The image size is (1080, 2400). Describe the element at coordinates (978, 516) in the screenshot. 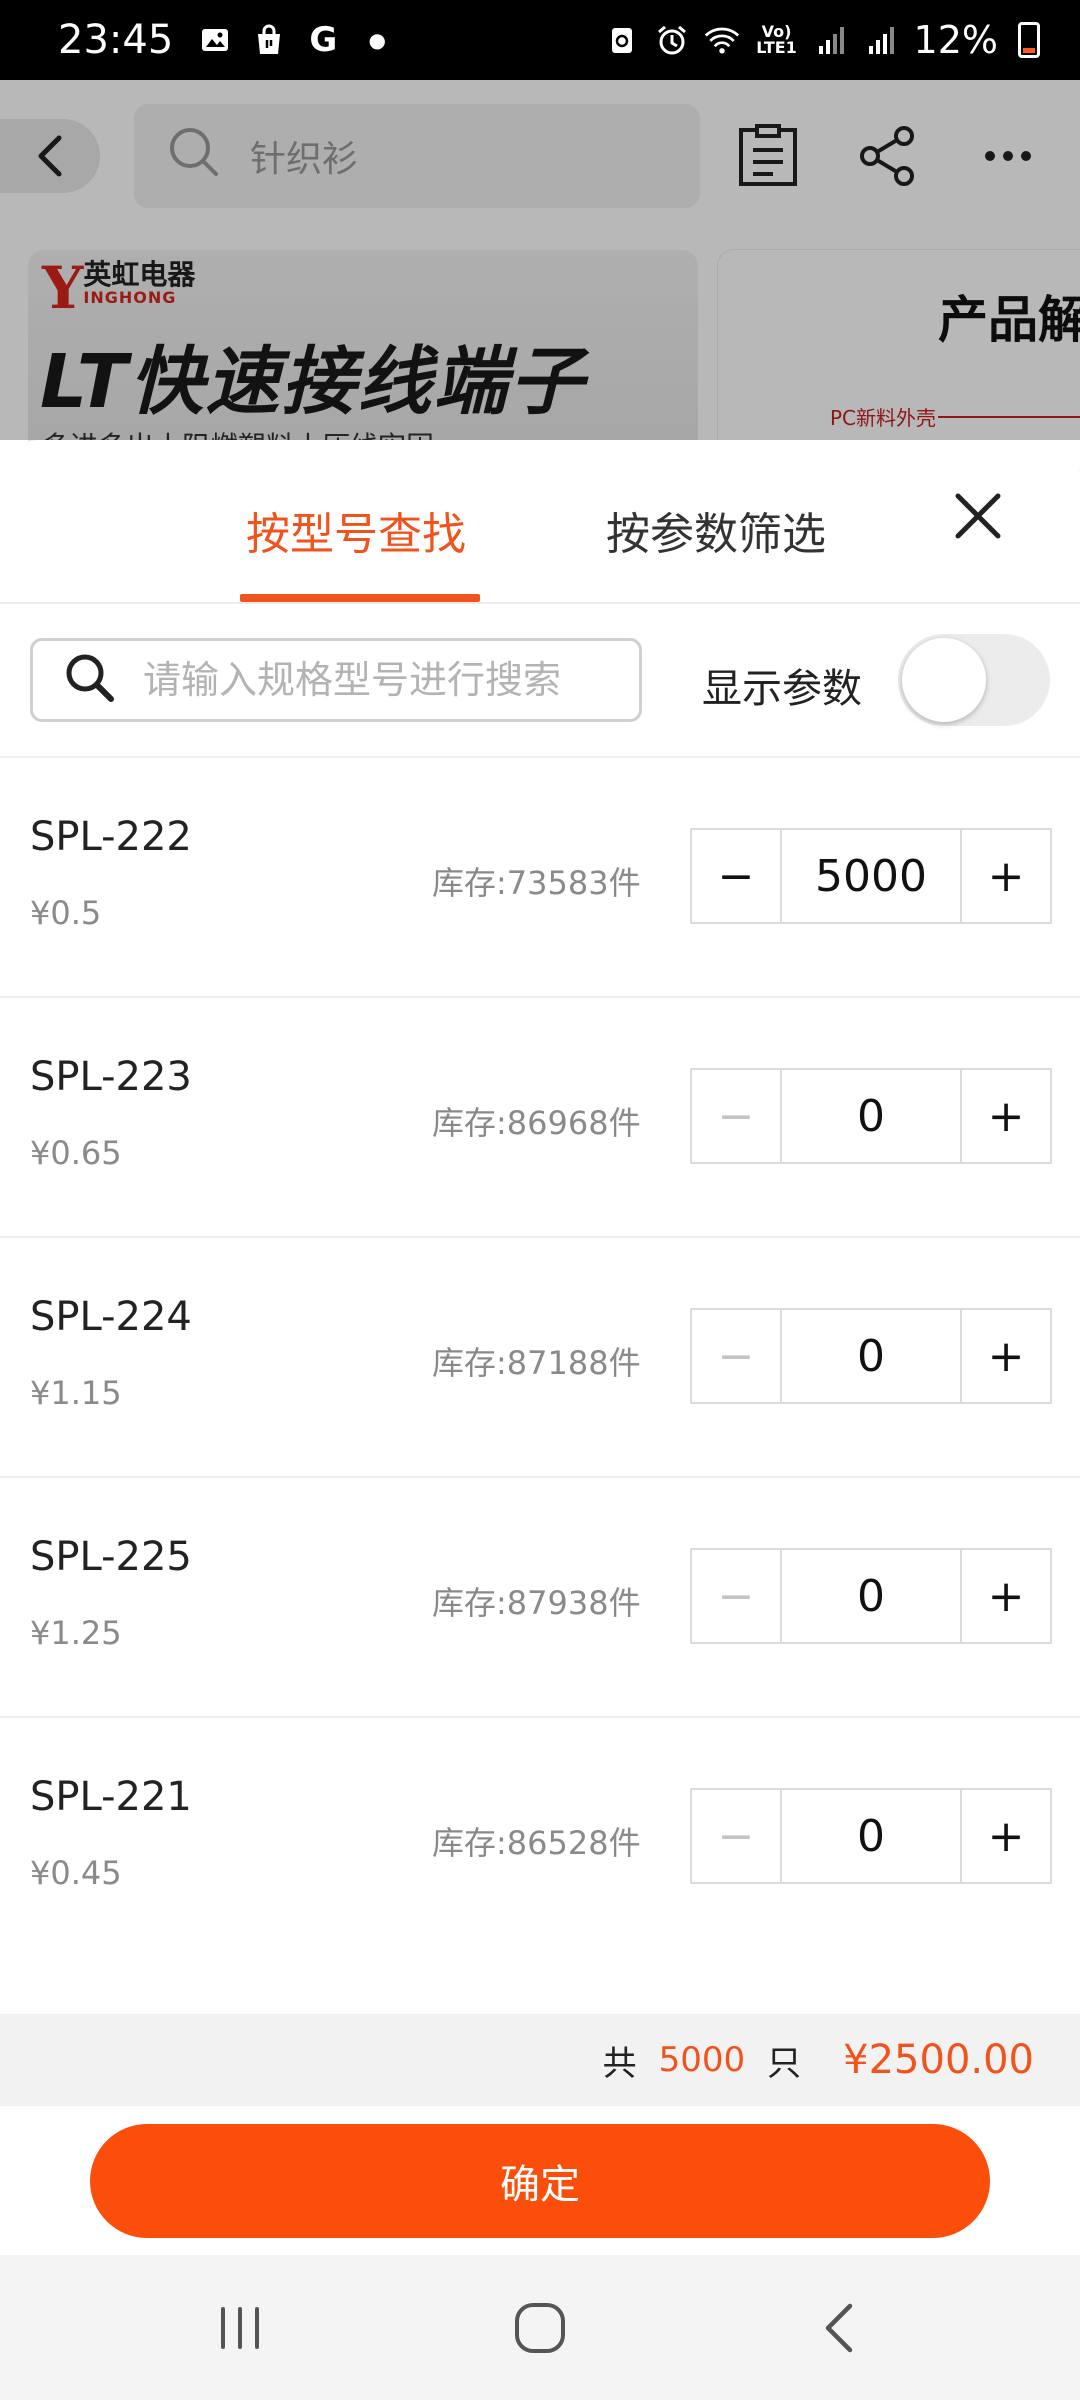

I see `close-icon` at that location.